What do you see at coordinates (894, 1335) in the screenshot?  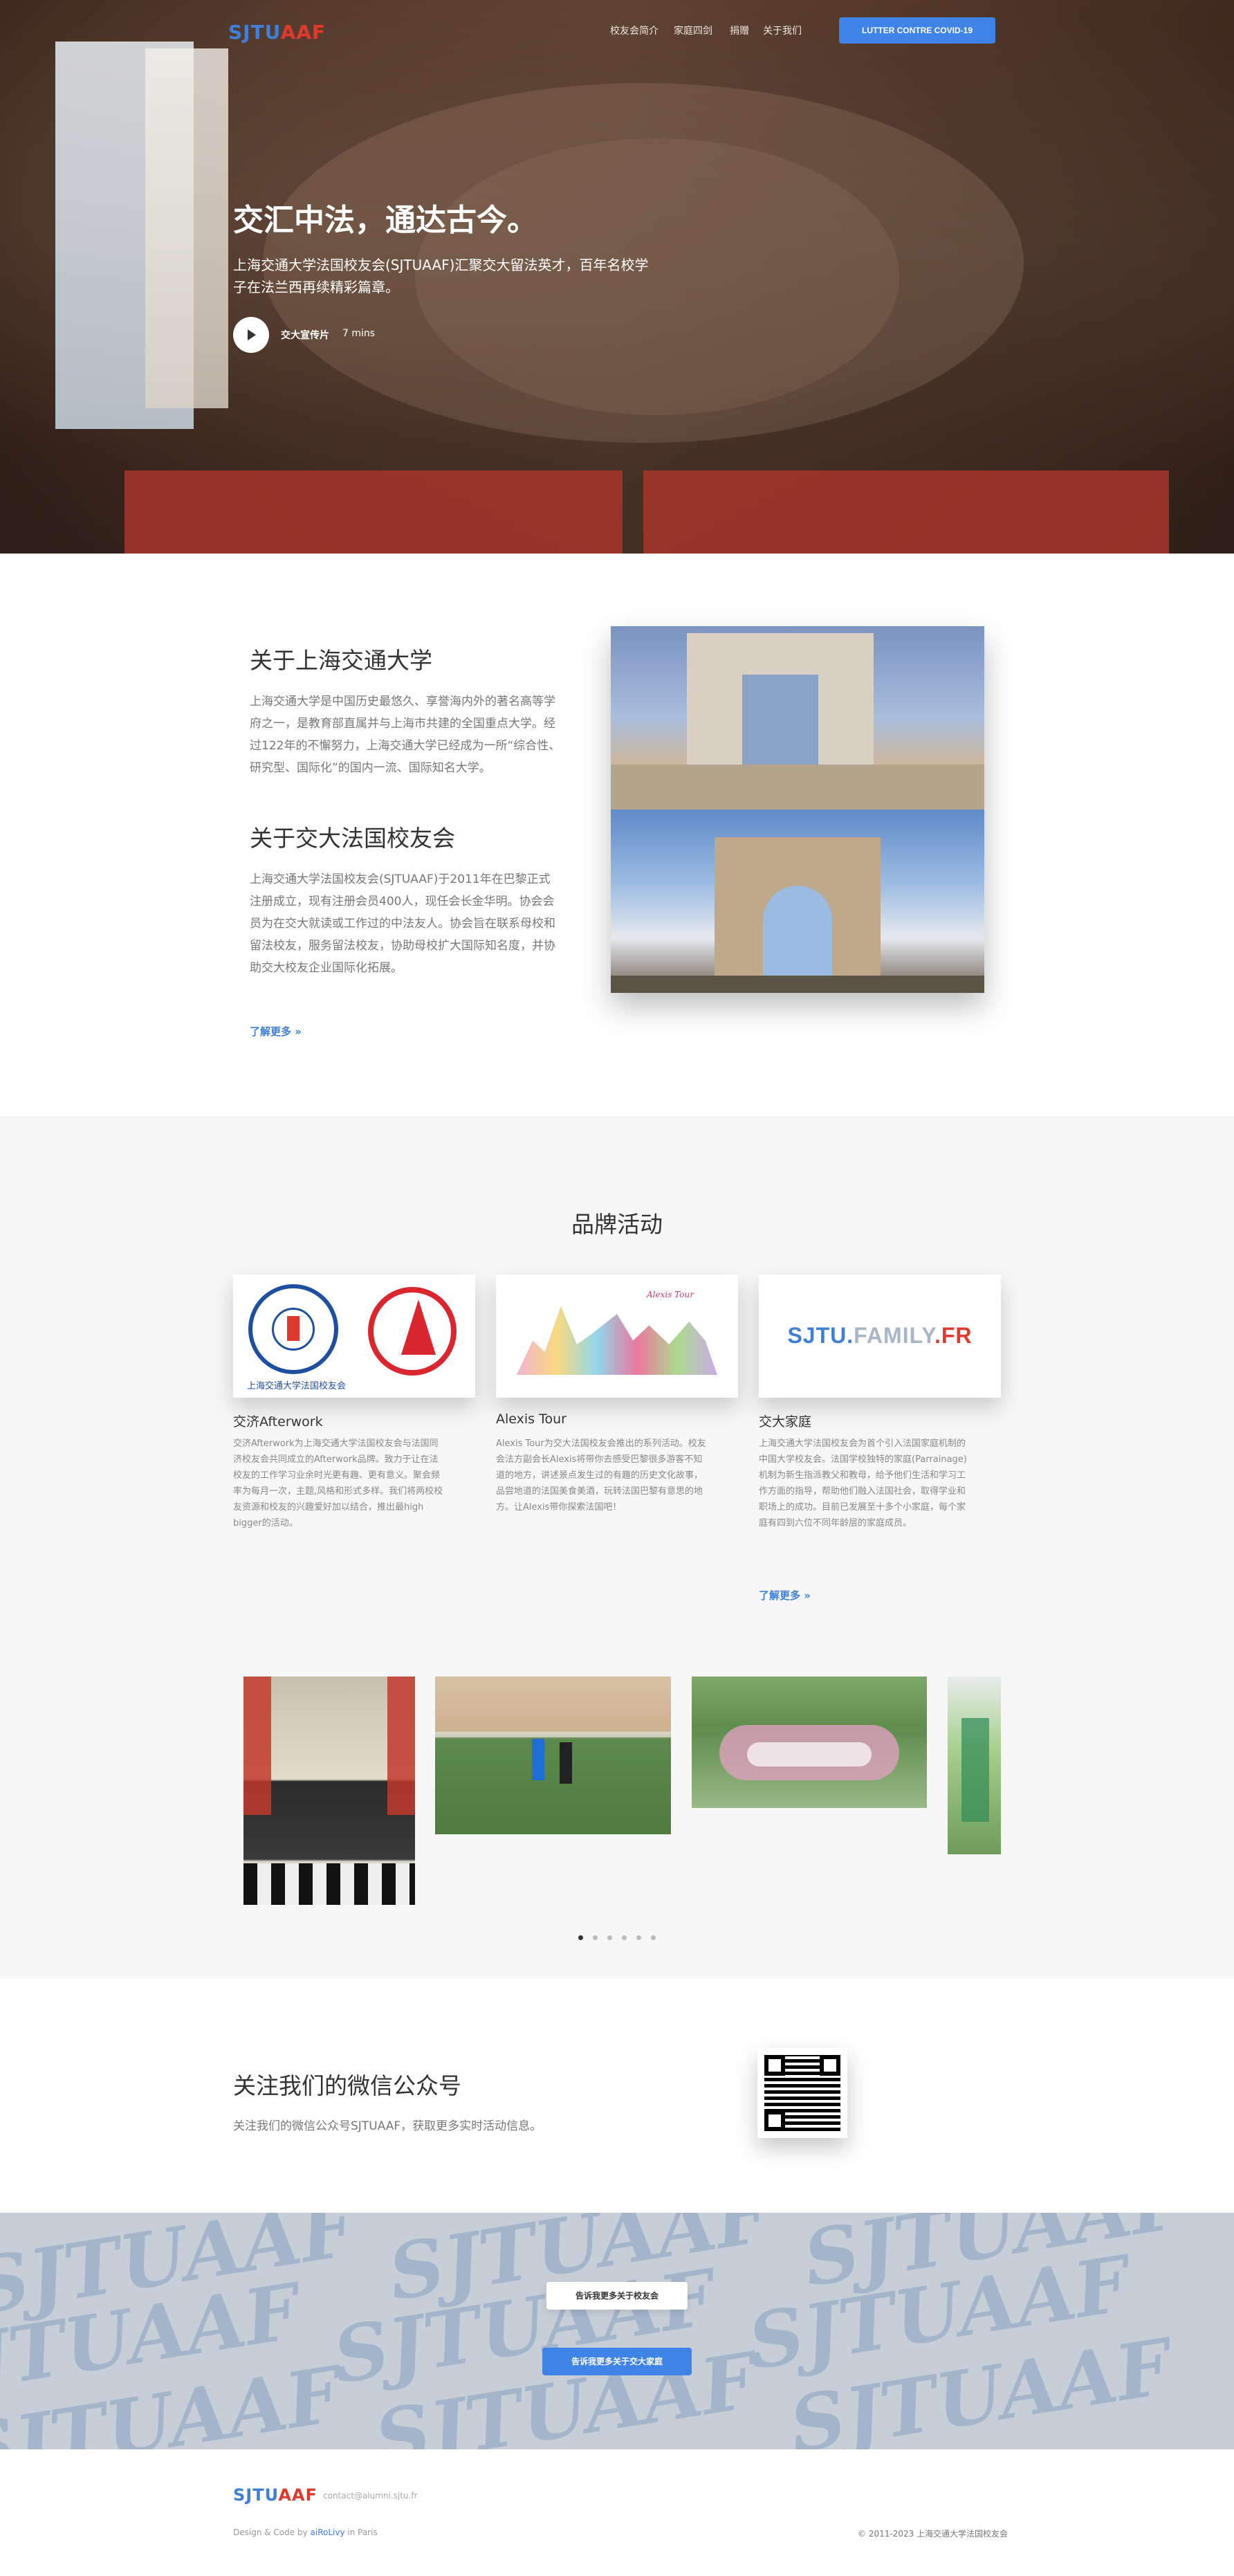 I see `family-logo-part-2: FAMILY` at bounding box center [894, 1335].